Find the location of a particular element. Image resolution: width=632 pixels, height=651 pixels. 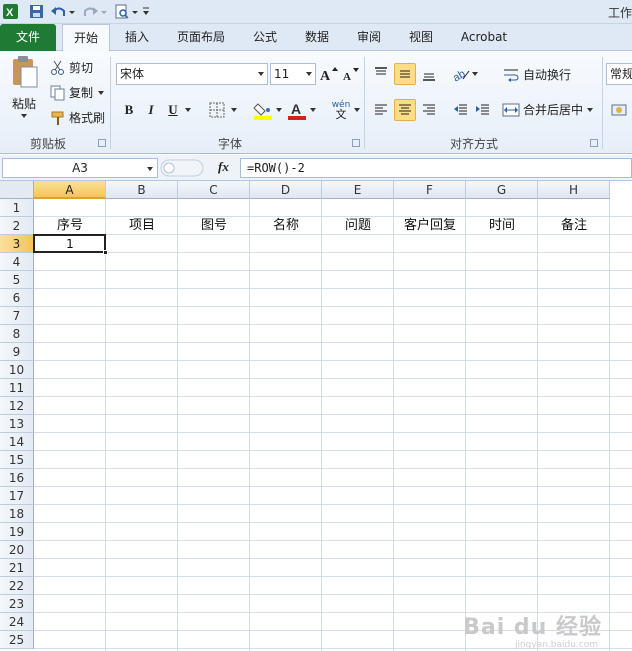

align-center-button is located at coordinates (405, 110).